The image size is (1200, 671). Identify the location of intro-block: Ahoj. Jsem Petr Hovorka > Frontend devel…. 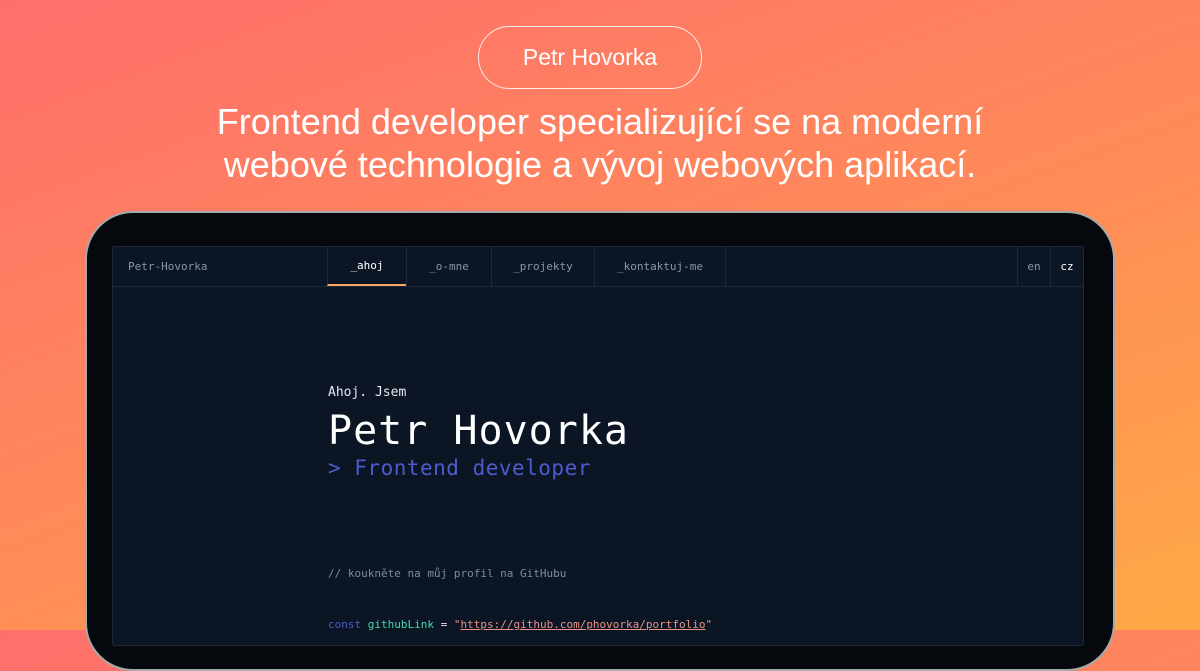
(478, 433).